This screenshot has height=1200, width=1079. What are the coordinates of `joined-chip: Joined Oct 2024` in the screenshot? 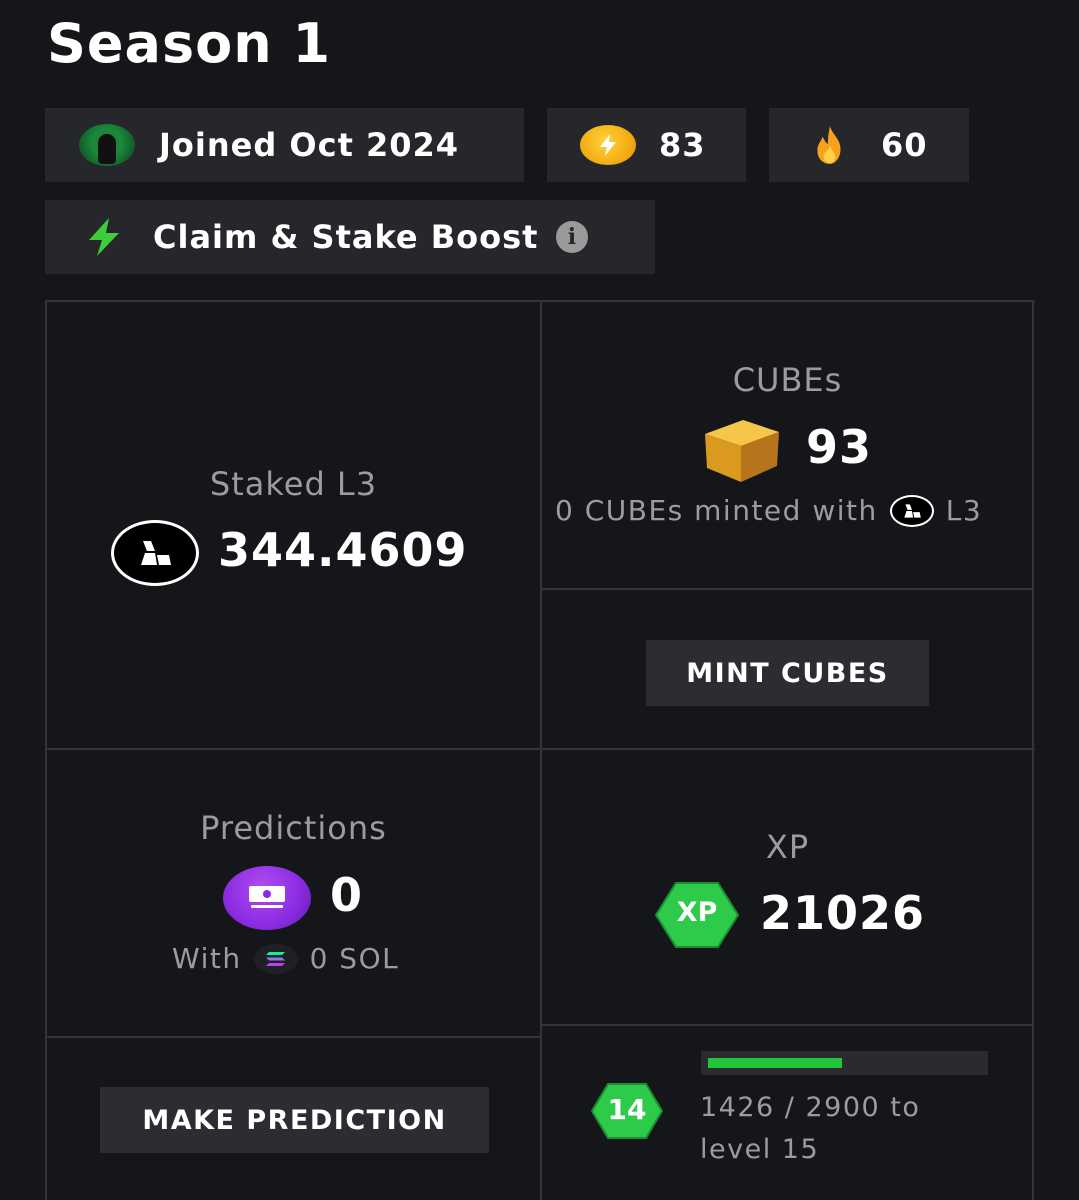 It's located at (284, 145).